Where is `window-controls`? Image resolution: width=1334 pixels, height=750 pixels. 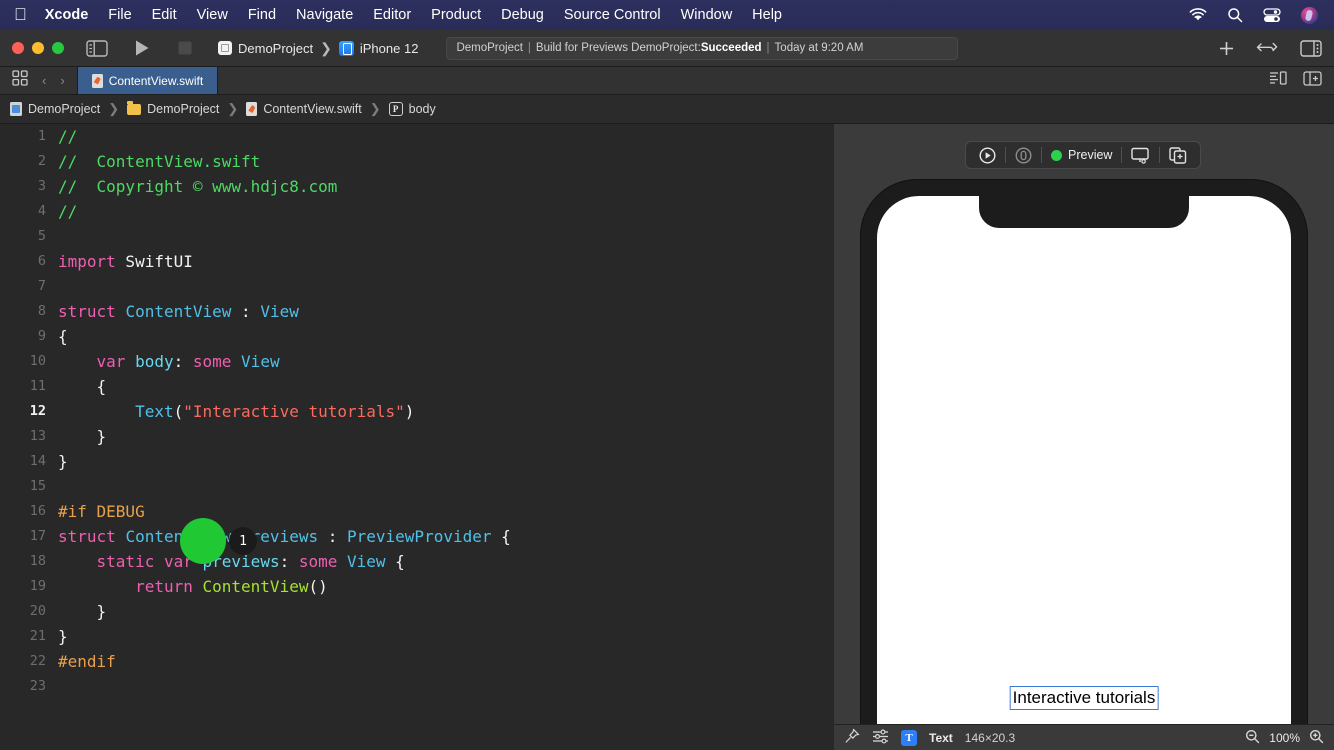
window-controls is located at coordinates (38, 48).